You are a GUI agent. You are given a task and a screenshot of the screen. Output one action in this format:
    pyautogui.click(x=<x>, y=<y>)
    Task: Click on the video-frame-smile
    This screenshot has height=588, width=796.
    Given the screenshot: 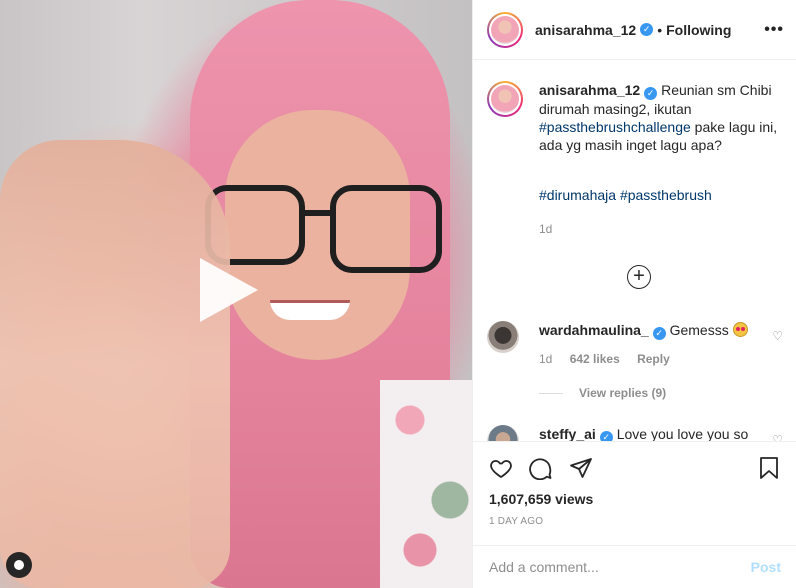 What is the action you would take?
    pyautogui.click(x=310, y=310)
    